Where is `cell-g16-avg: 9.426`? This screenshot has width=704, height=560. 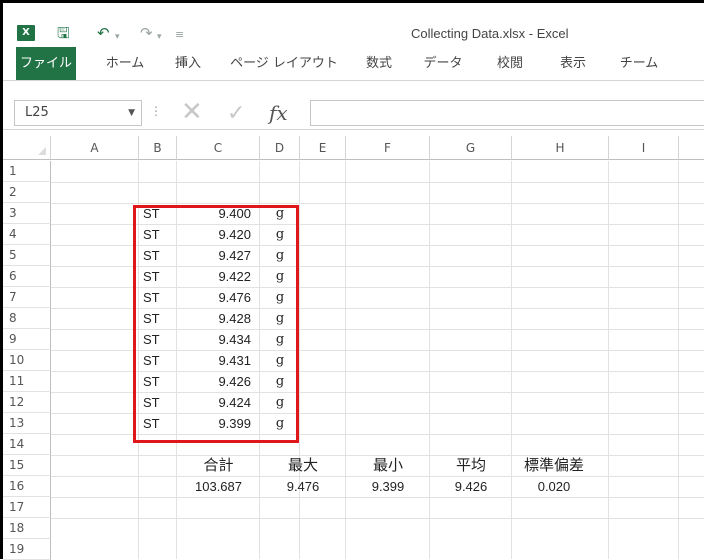 cell-g16-avg: 9.426 is located at coordinates (471, 486).